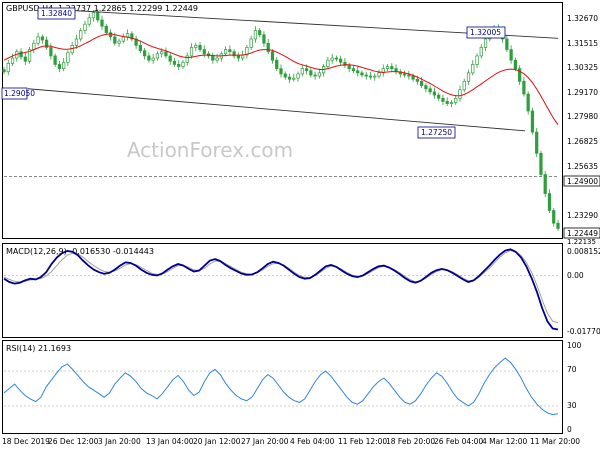  Describe the element at coordinates (582, 166) in the screenshot. I see `price-y-tick: 1.25635` at that location.